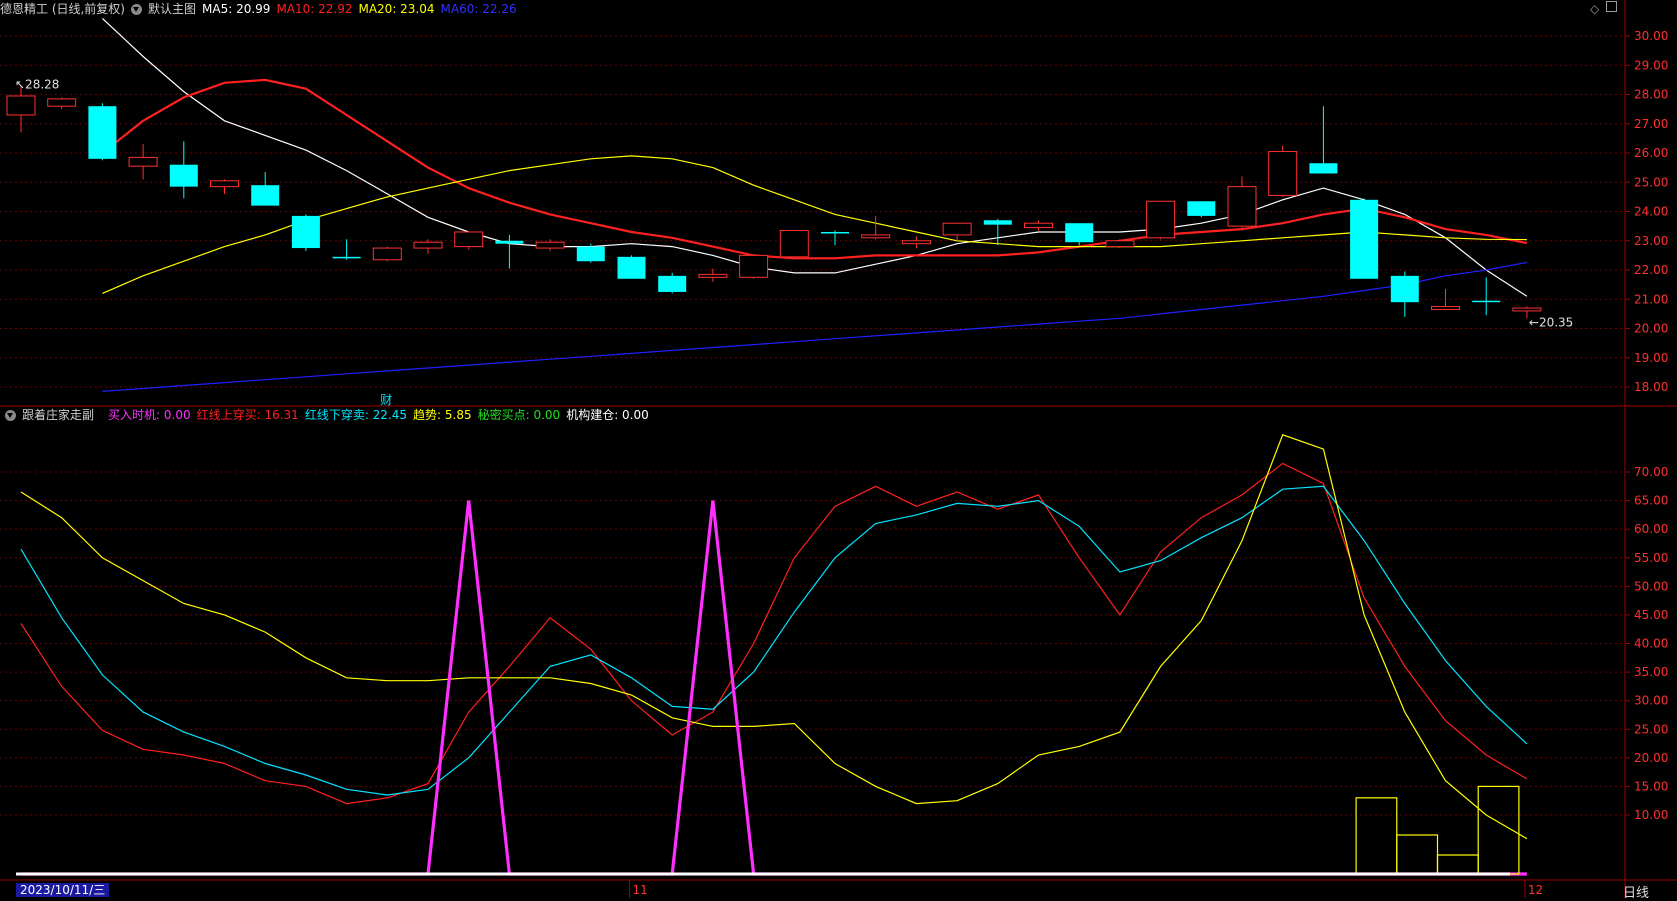 The width and height of the screenshot is (1677, 901). What do you see at coordinates (236, 9) in the screenshot?
I see `ma5-label: MA5: 20.99` at bounding box center [236, 9].